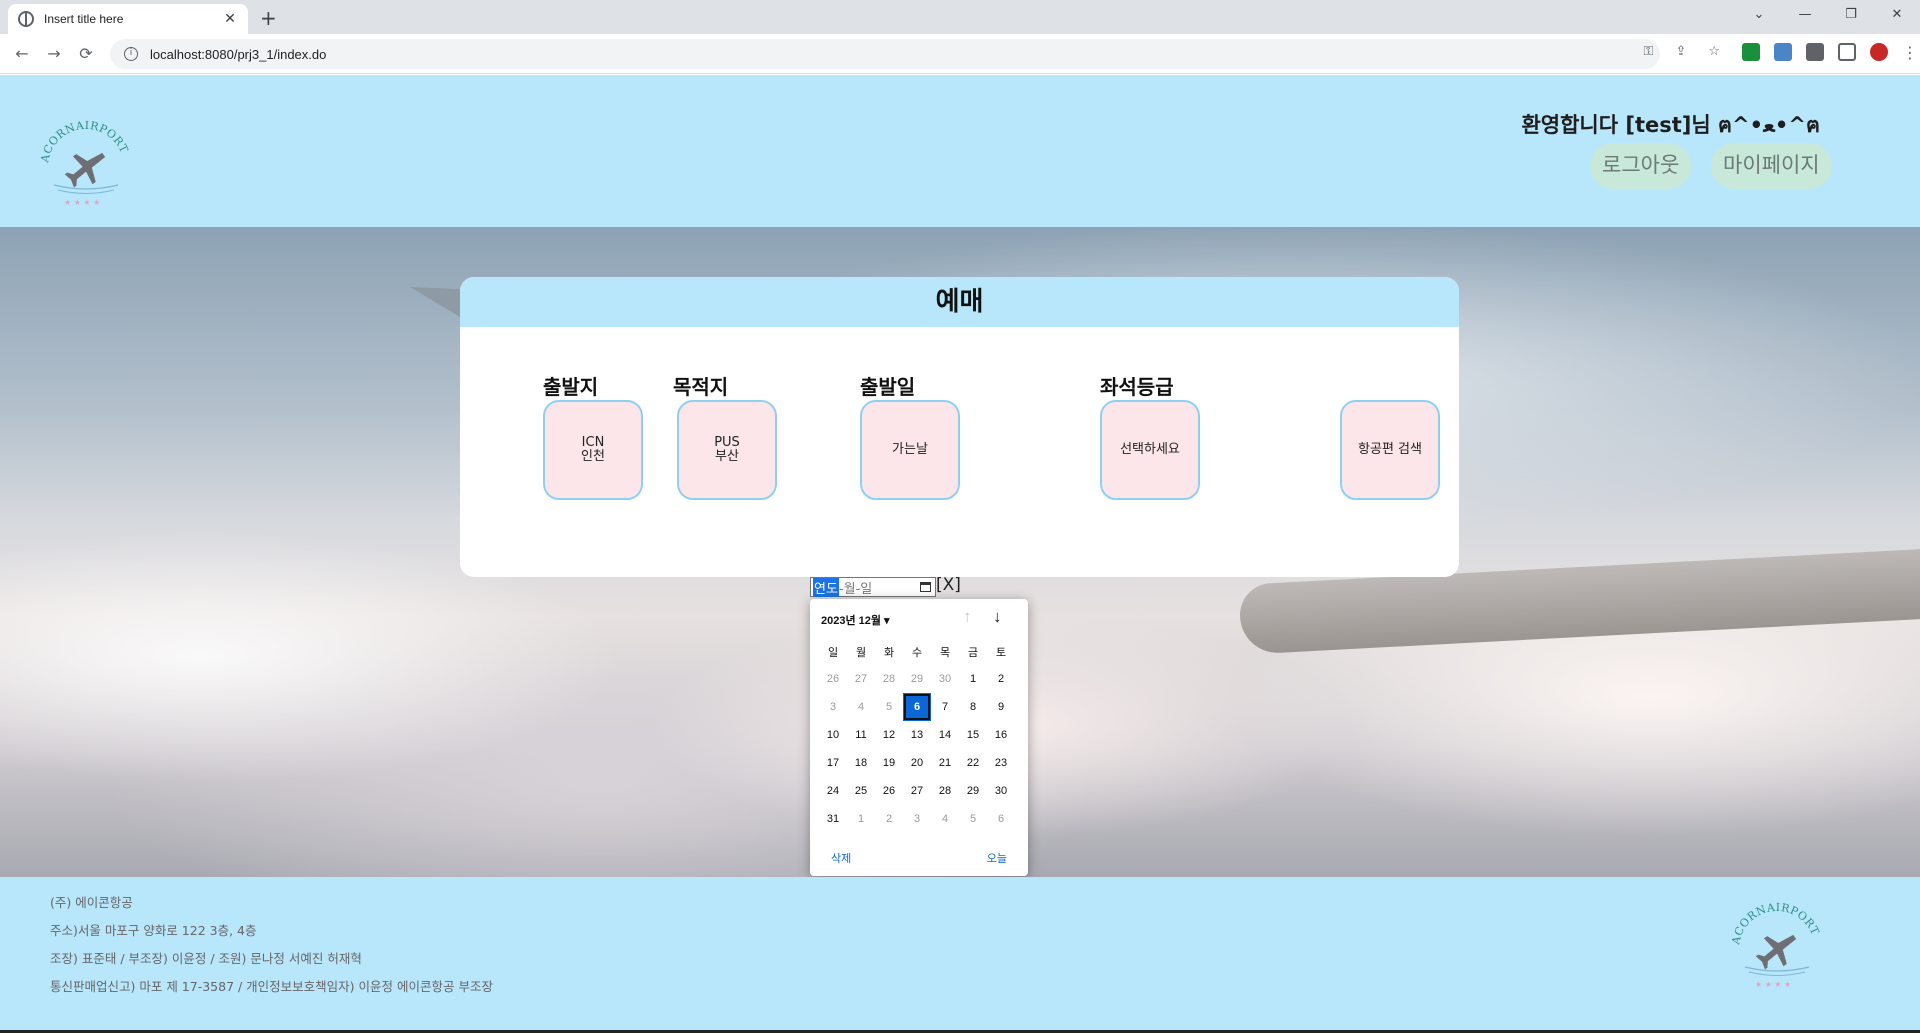  What do you see at coordinates (1670, 125) in the screenshot?
I see `welcome-message: 환영합니다 [test]님 ฅ^•ﻌ•^ฅ` at bounding box center [1670, 125].